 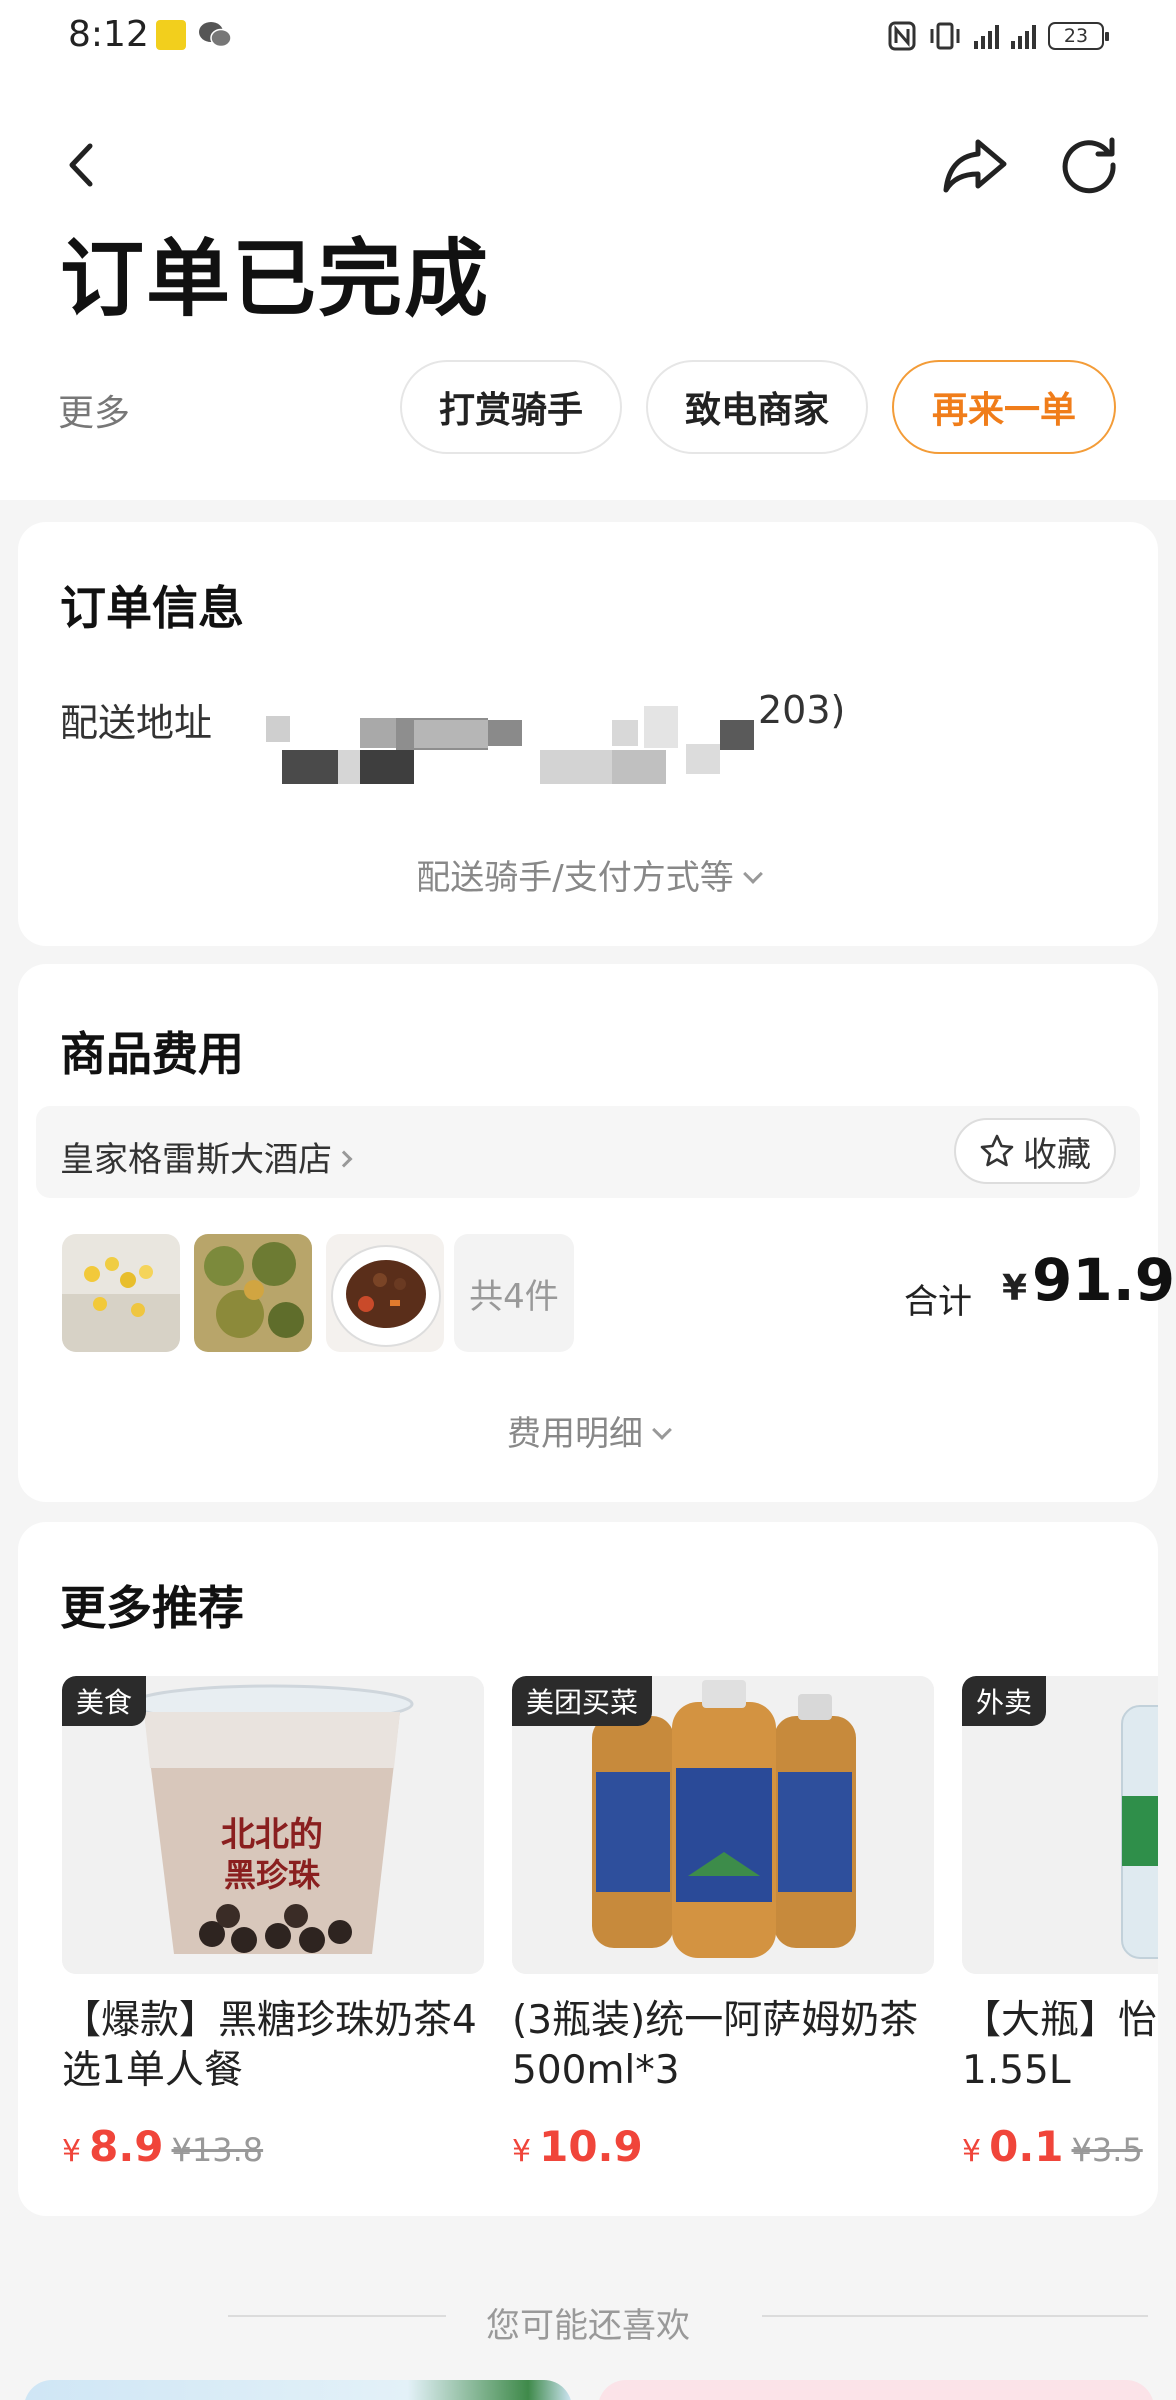 I want to click on page-title: 订单已完成, so click(x=275, y=279).